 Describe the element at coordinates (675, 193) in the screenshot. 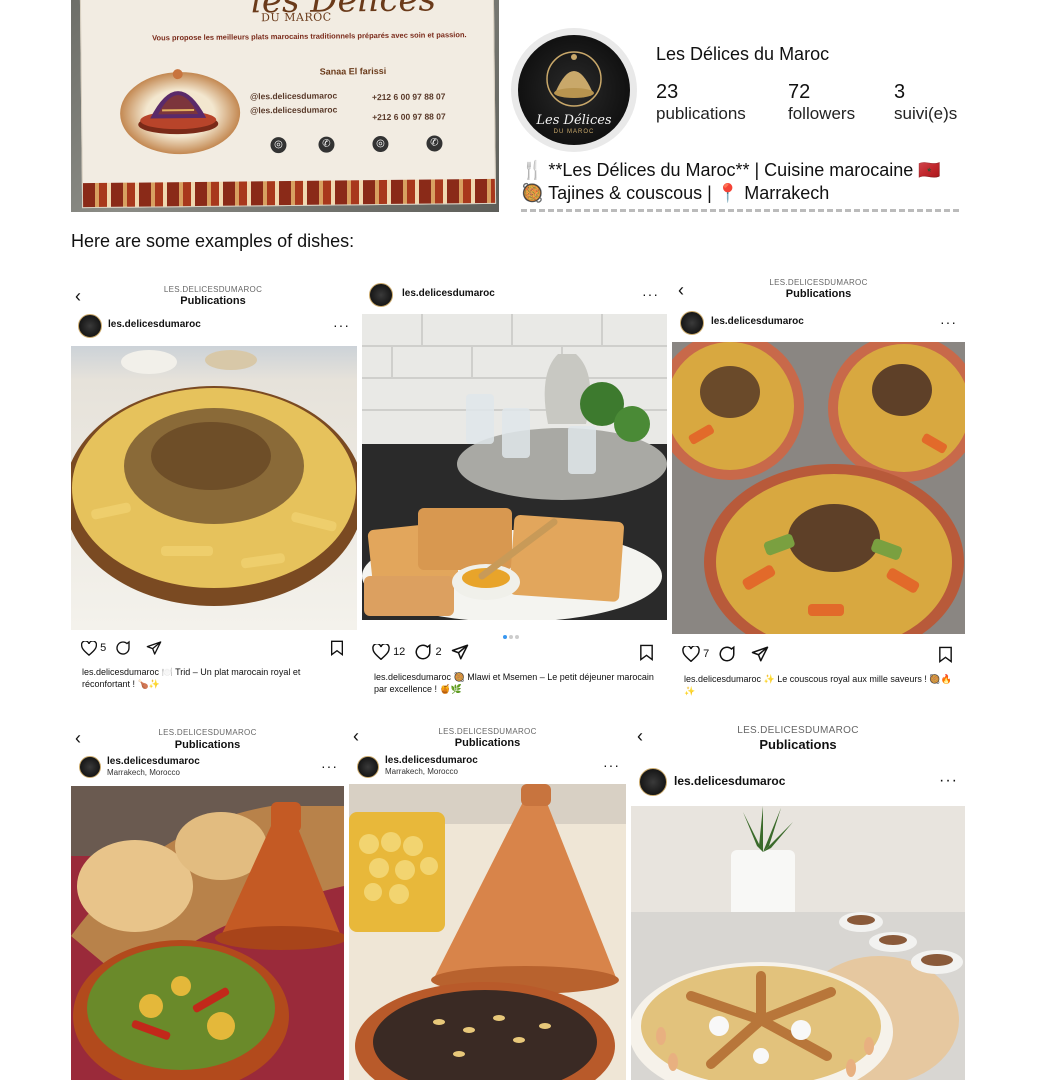

I see `profile-bio-line-2: 🥘 Tajines & couscous | 📍 Marrakech` at that location.